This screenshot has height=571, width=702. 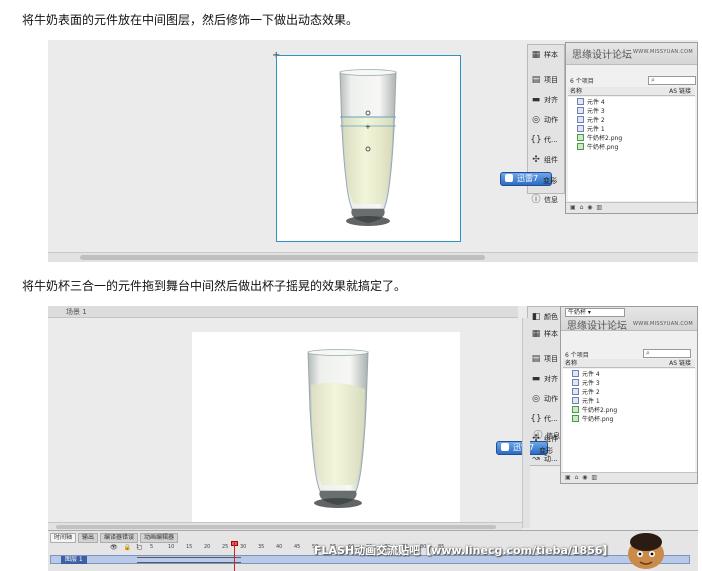 I want to click on playhead-line, so click(x=234, y=556).